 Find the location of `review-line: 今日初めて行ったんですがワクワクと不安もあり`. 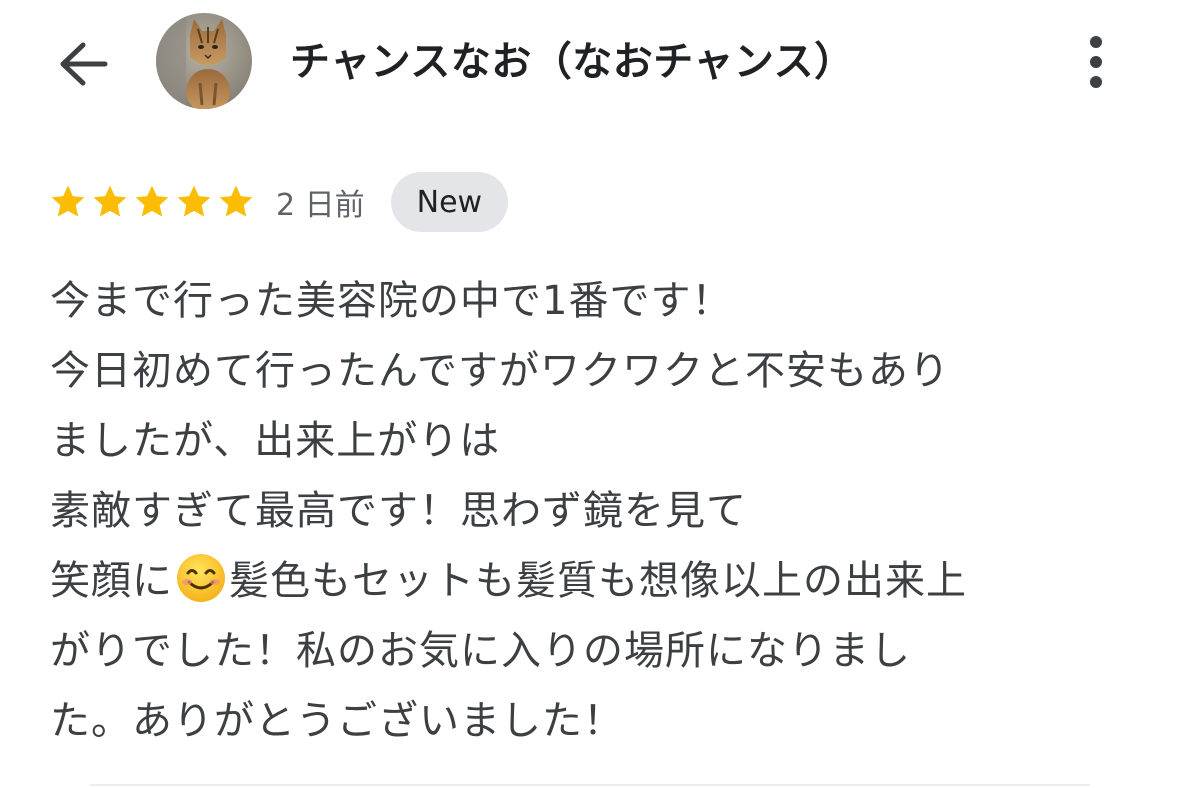

review-line: 今日初めて行ったんですがワクワクと不安もあり is located at coordinates (500, 371).